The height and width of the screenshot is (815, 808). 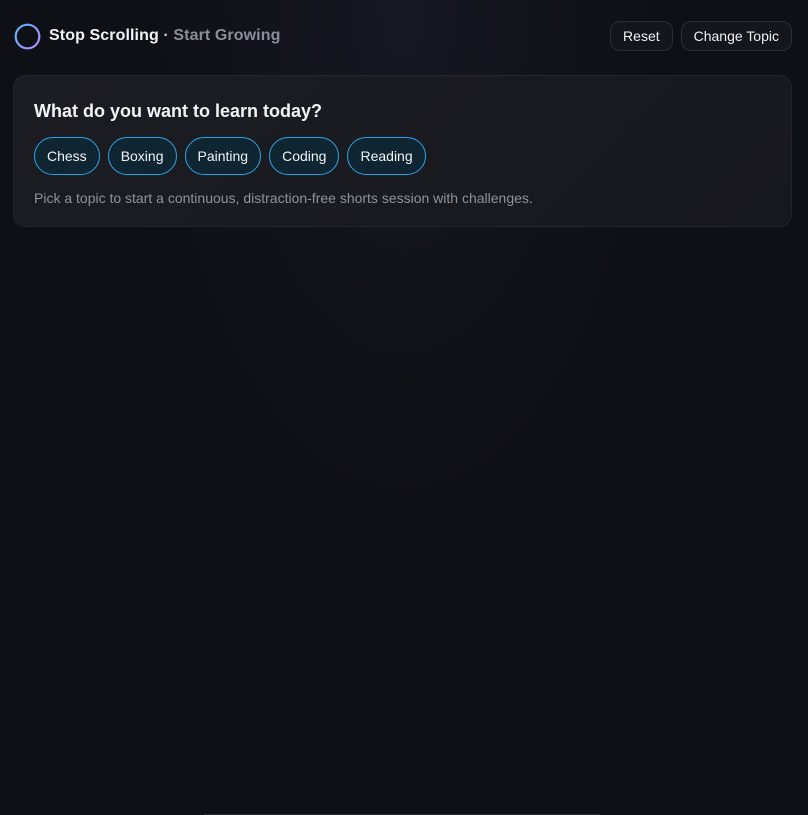 What do you see at coordinates (227, 35) in the screenshot?
I see `brand-subtitle: Start Growing` at bounding box center [227, 35].